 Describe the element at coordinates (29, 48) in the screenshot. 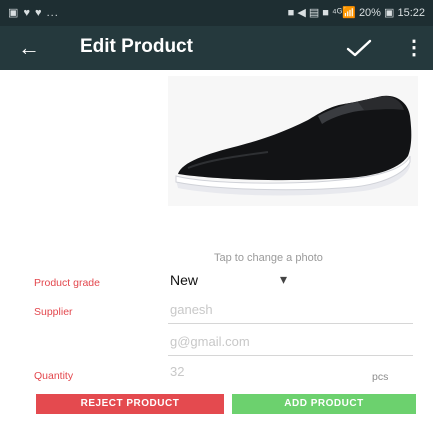

I see `back-arrow-icon: ←` at that location.